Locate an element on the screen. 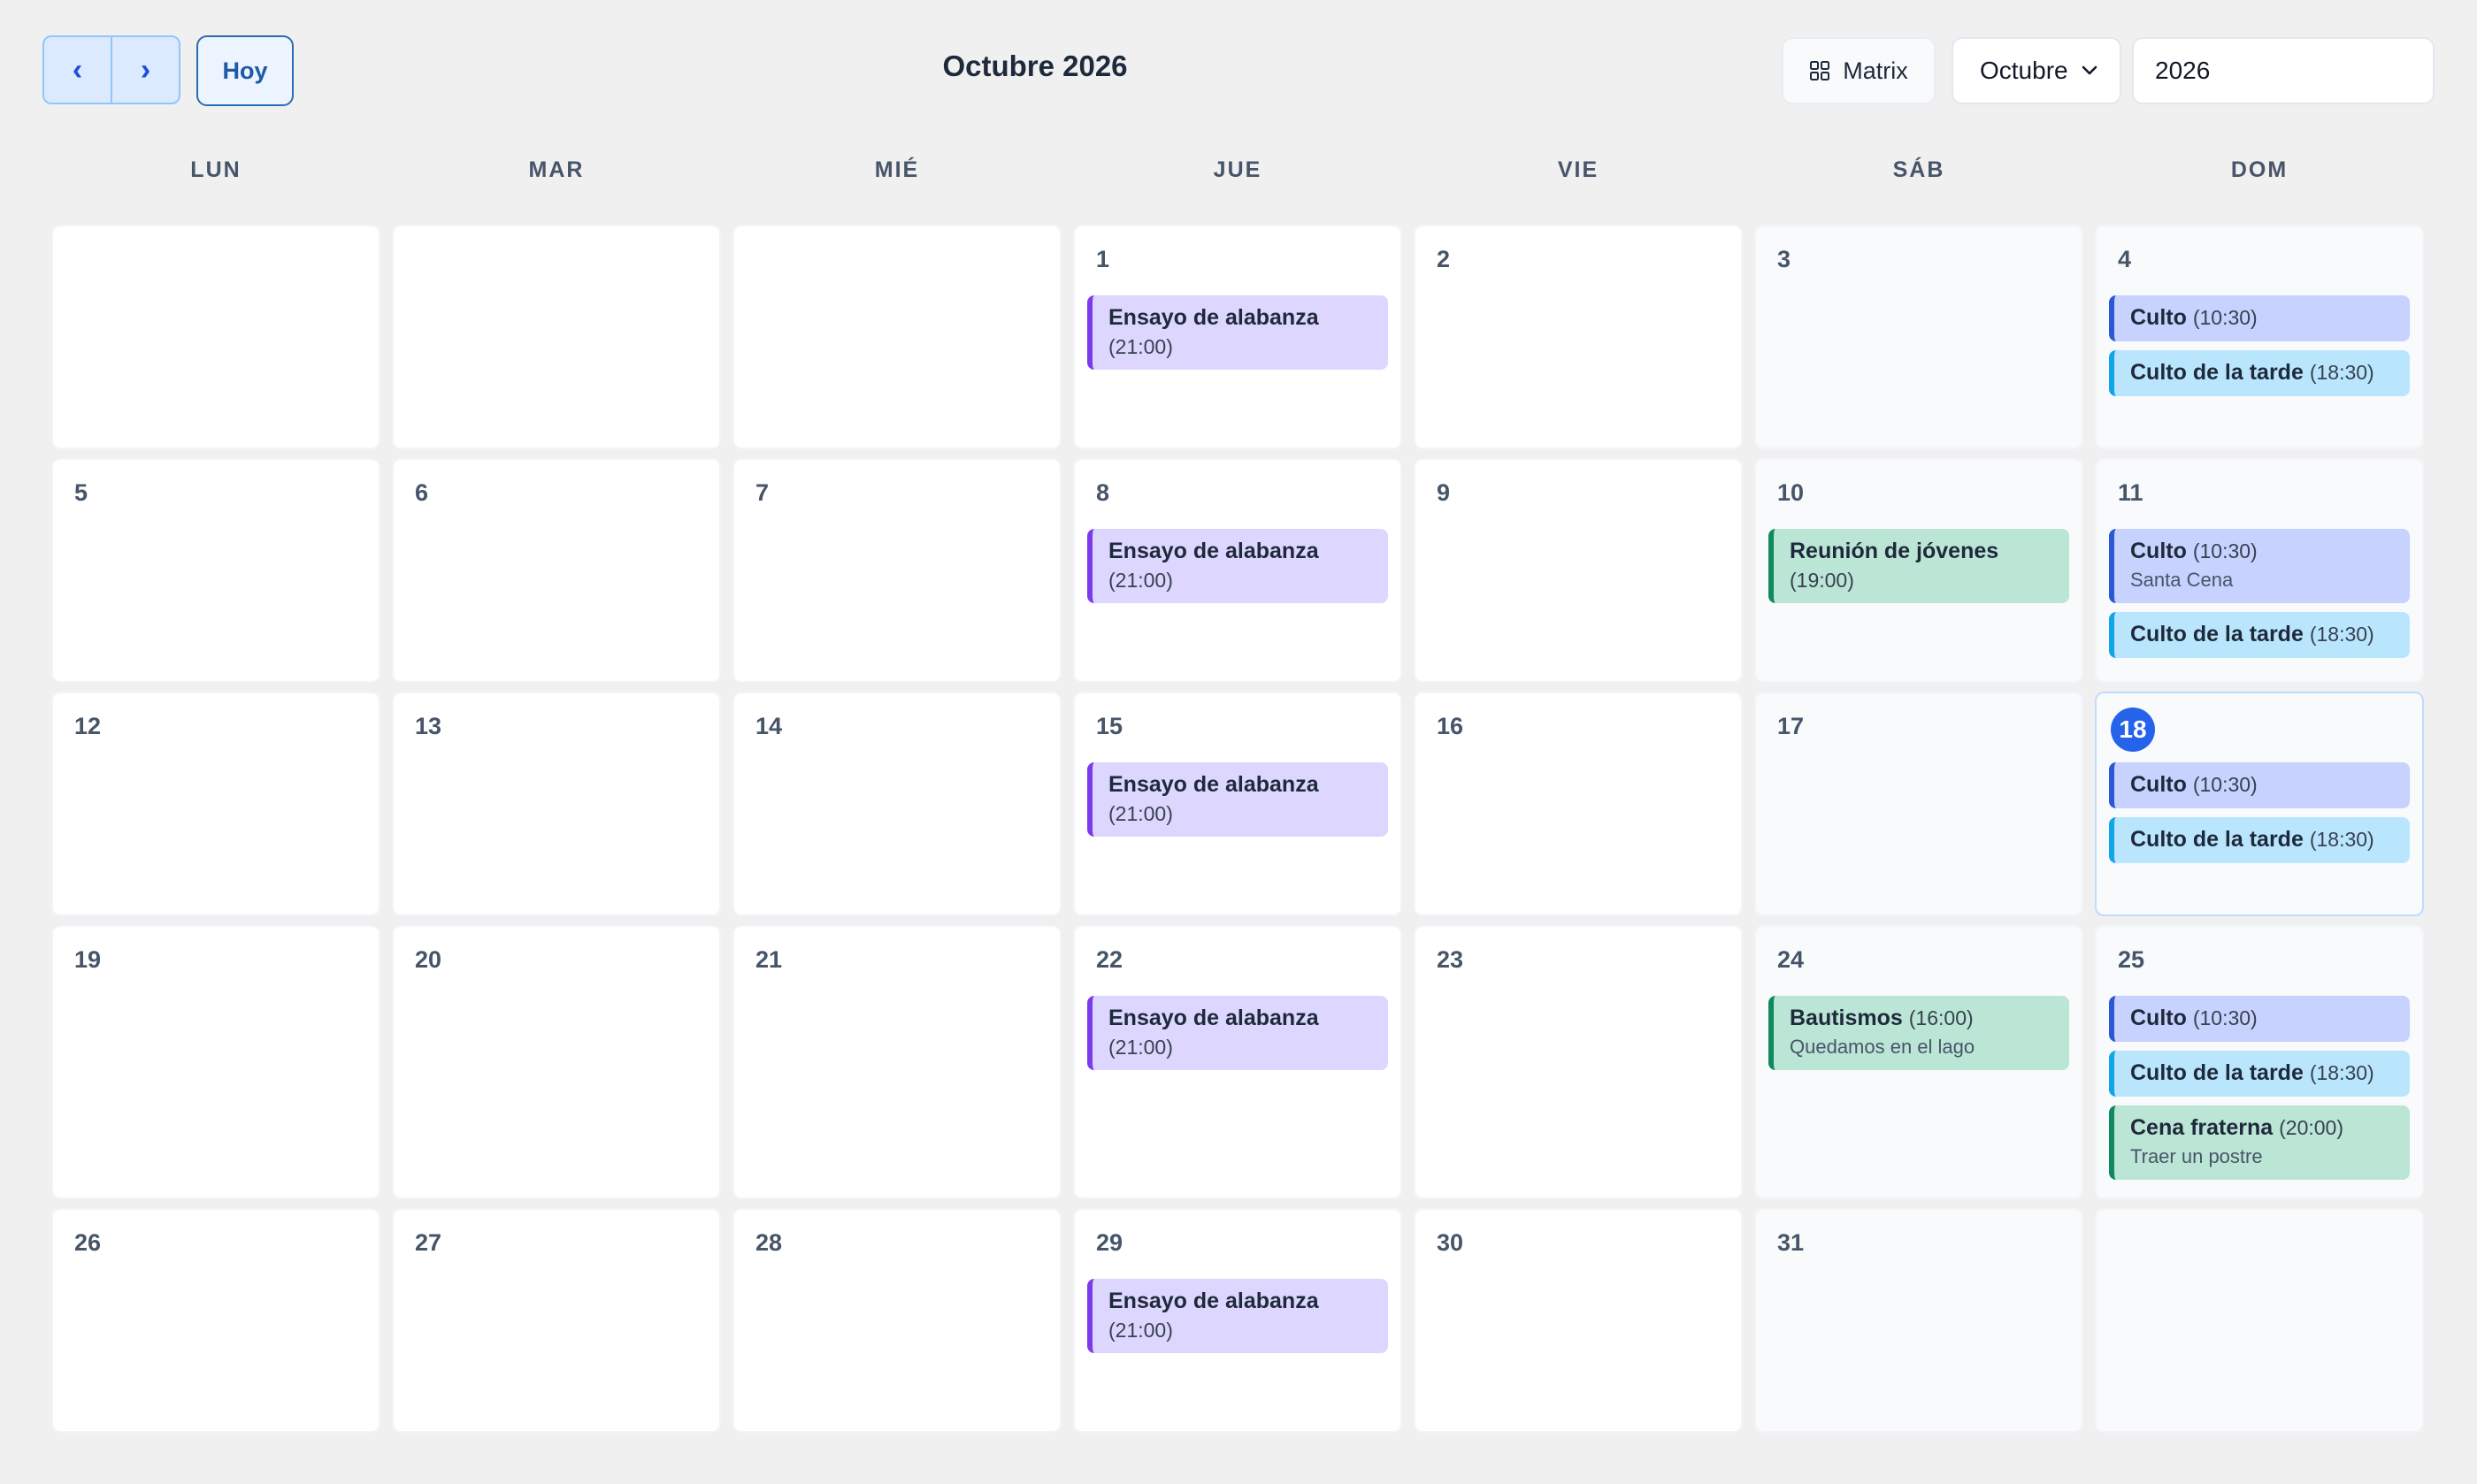 This screenshot has width=2477, height=1484. year-input is located at coordinates (2283, 70).